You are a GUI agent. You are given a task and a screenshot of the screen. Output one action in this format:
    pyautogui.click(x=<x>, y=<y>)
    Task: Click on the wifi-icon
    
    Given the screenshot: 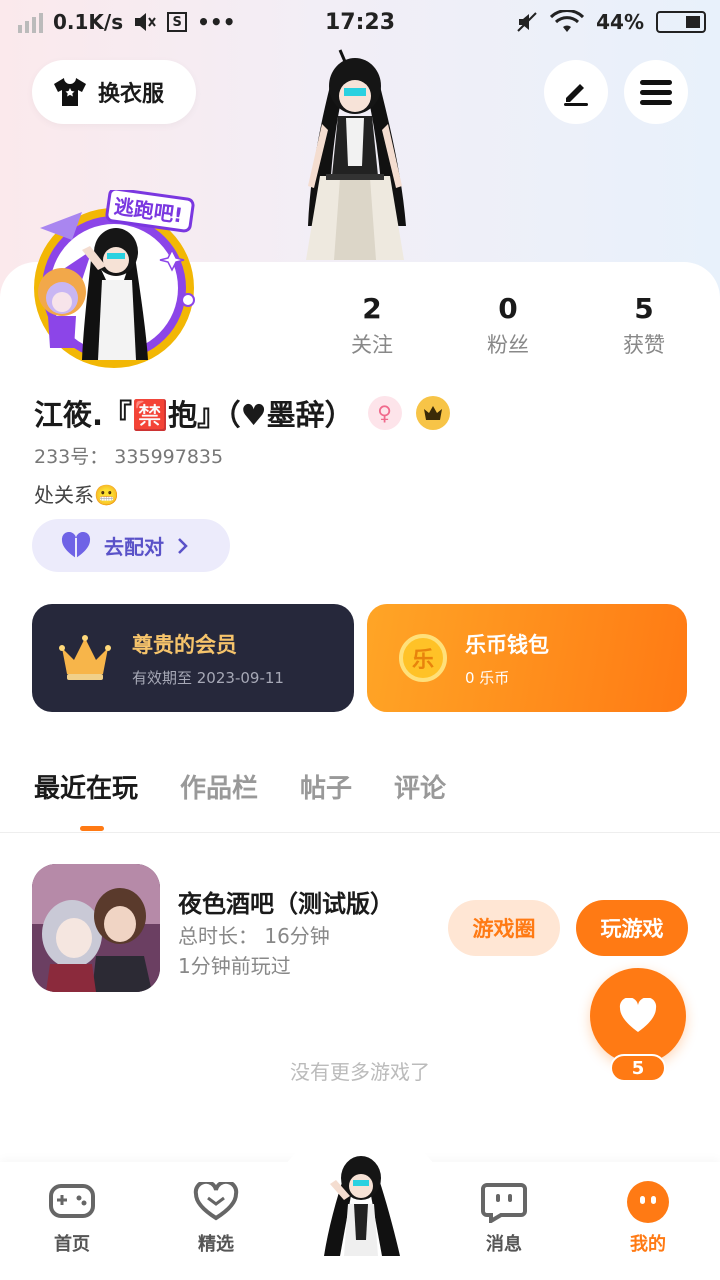 What is the action you would take?
    pyautogui.click(x=567, y=21)
    